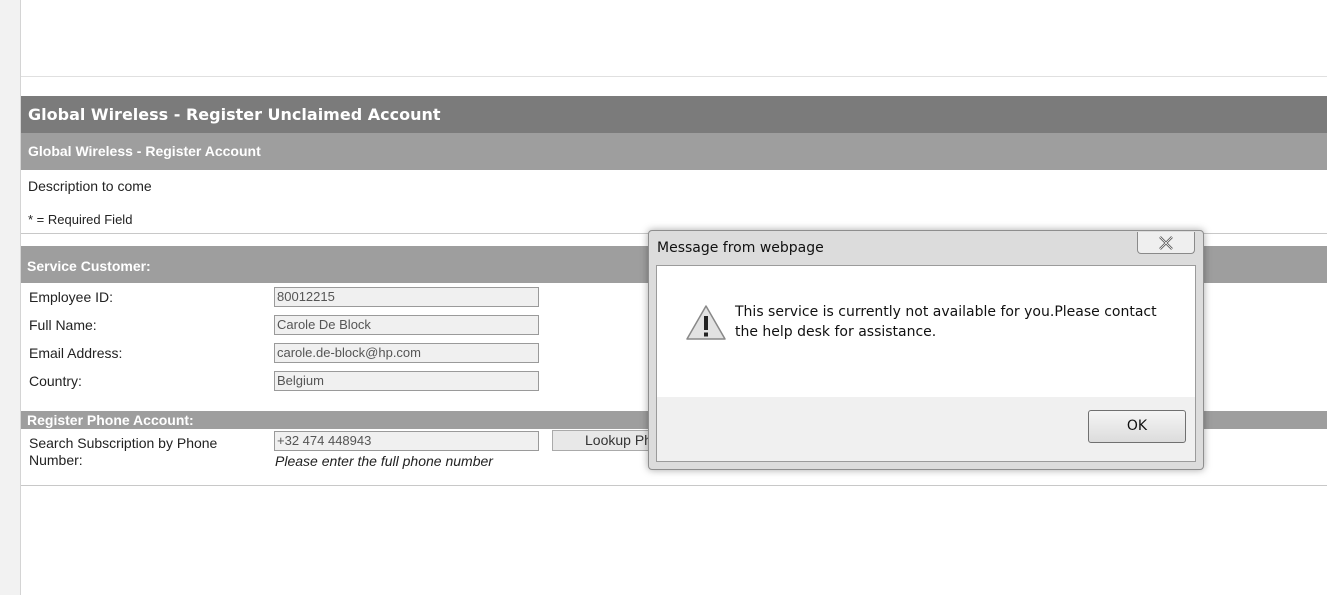 The height and width of the screenshot is (595, 1327). What do you see at coordinates (740, 248) in the screenshot?
I see `dialog-title: Message from webpage` at bounding box center [740, 248].